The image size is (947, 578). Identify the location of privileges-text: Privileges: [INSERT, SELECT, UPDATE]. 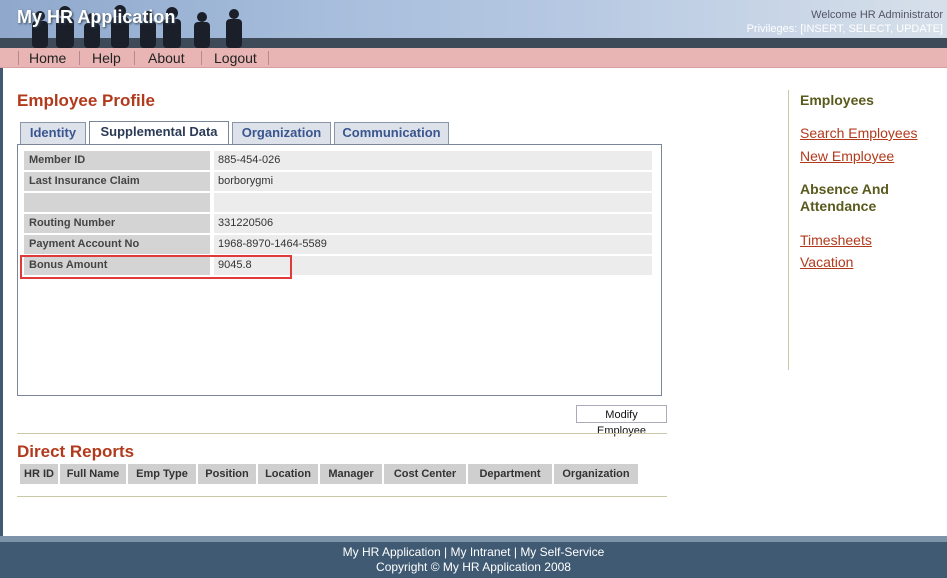
(844, 29).